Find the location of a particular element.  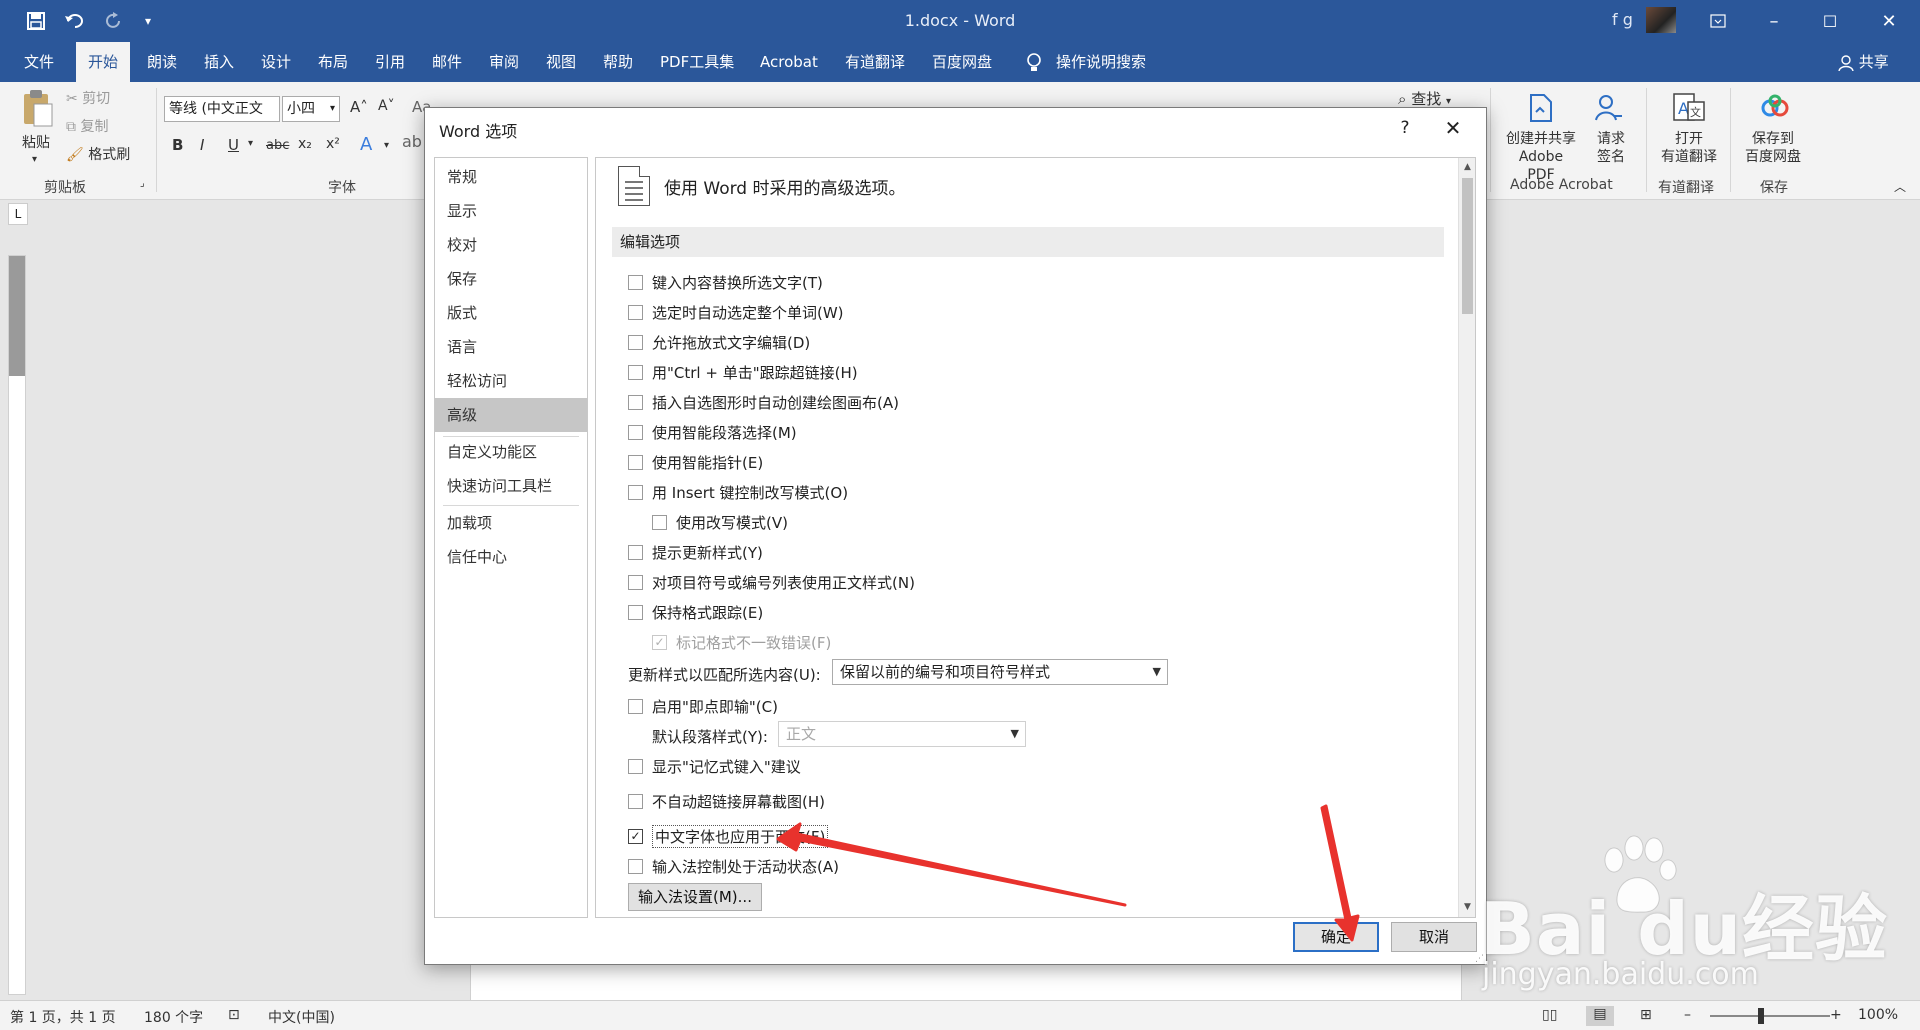

nav-accessibility: 轻松访问 is located at coordinates (511, 381).